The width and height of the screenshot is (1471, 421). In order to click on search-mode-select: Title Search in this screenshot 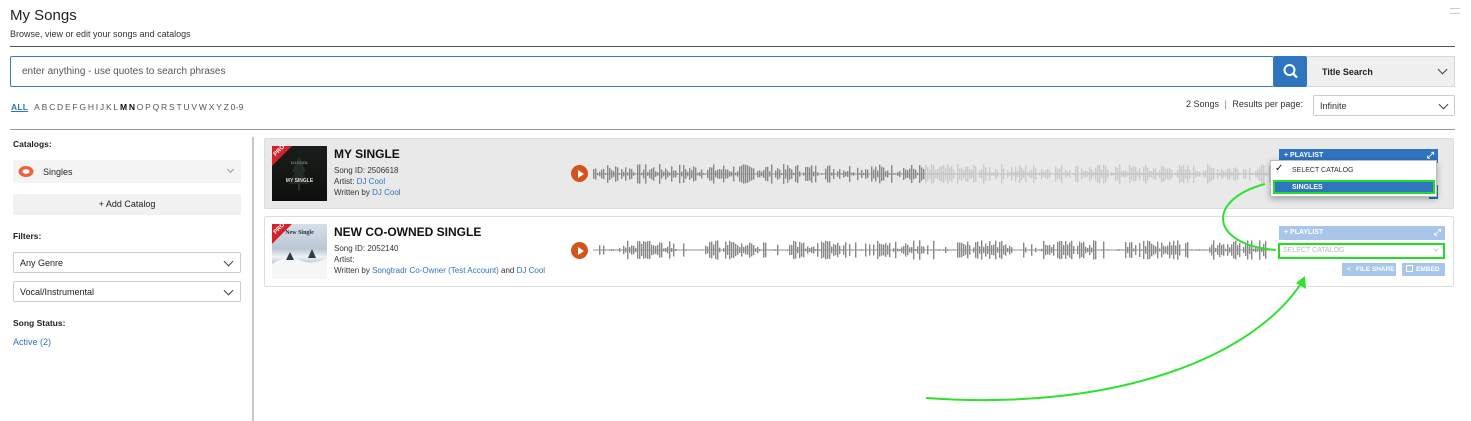, I will do `click(1381, 71)`.